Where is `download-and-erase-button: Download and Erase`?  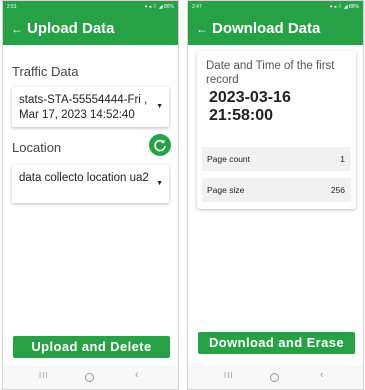 download-and-erase-button: Download and Erase is located at coordinates (276, 343).